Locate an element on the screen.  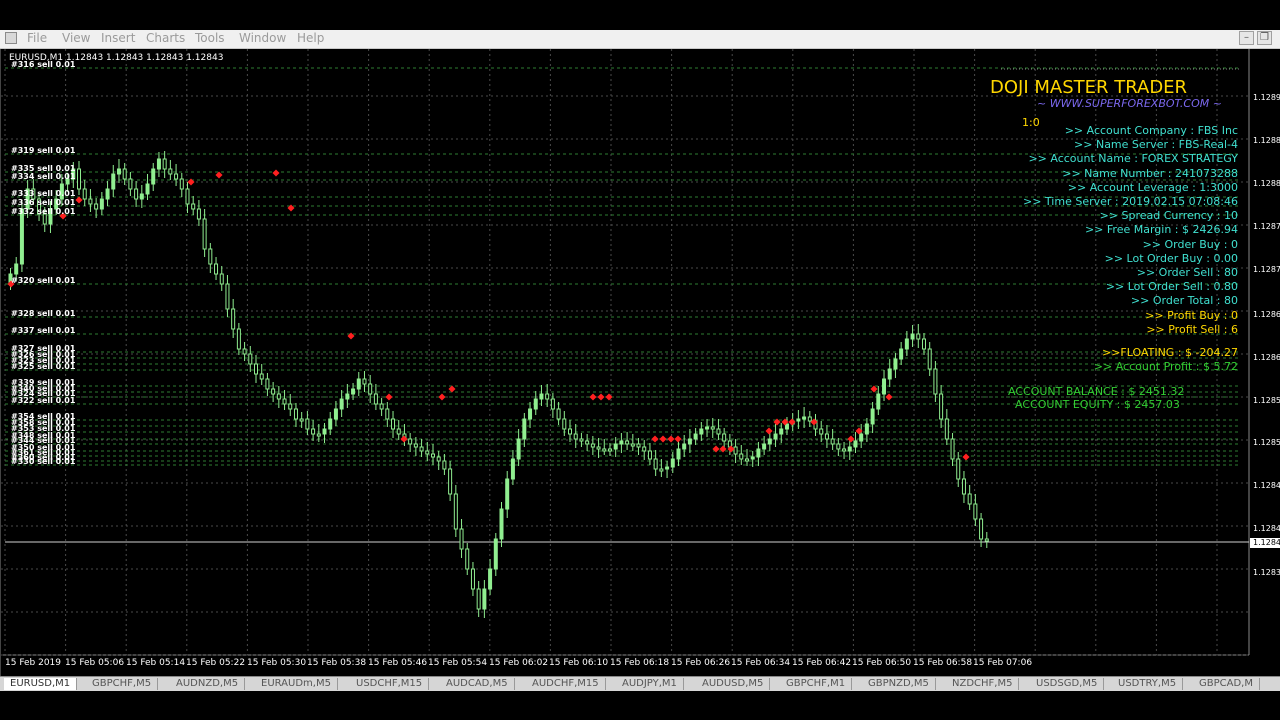
menu-view: View is located at coordinates (76, 38).